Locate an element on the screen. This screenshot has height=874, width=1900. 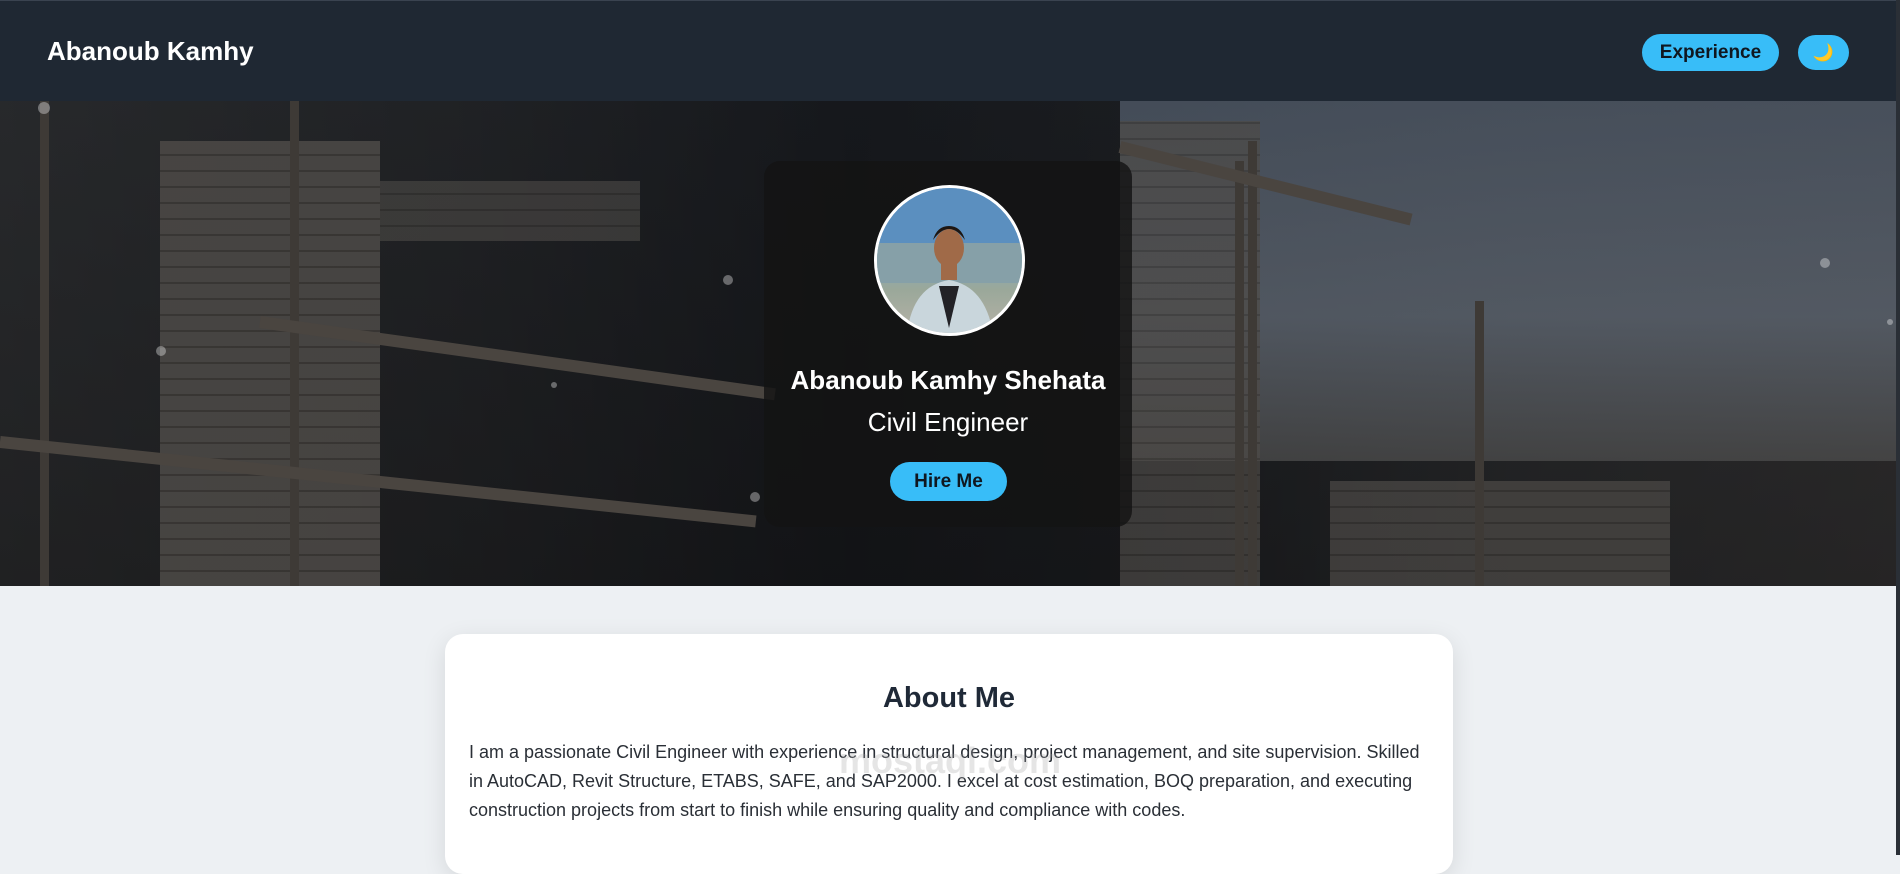
brand-logo: Abanoub Kamhy is located at coordinates (150, 51).